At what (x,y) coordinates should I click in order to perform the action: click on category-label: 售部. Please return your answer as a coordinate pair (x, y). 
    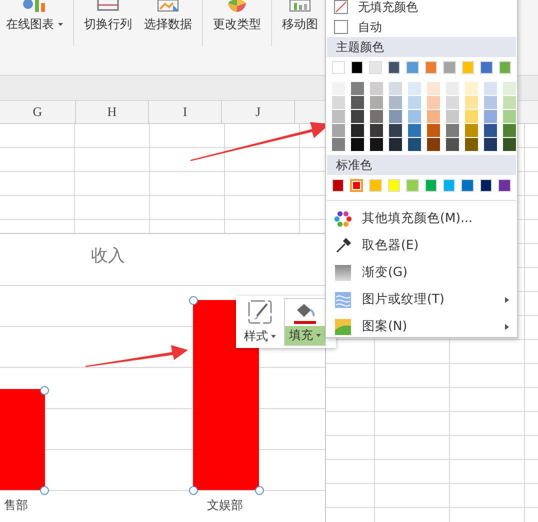
    Looking at the image, I should click on (16, 505).